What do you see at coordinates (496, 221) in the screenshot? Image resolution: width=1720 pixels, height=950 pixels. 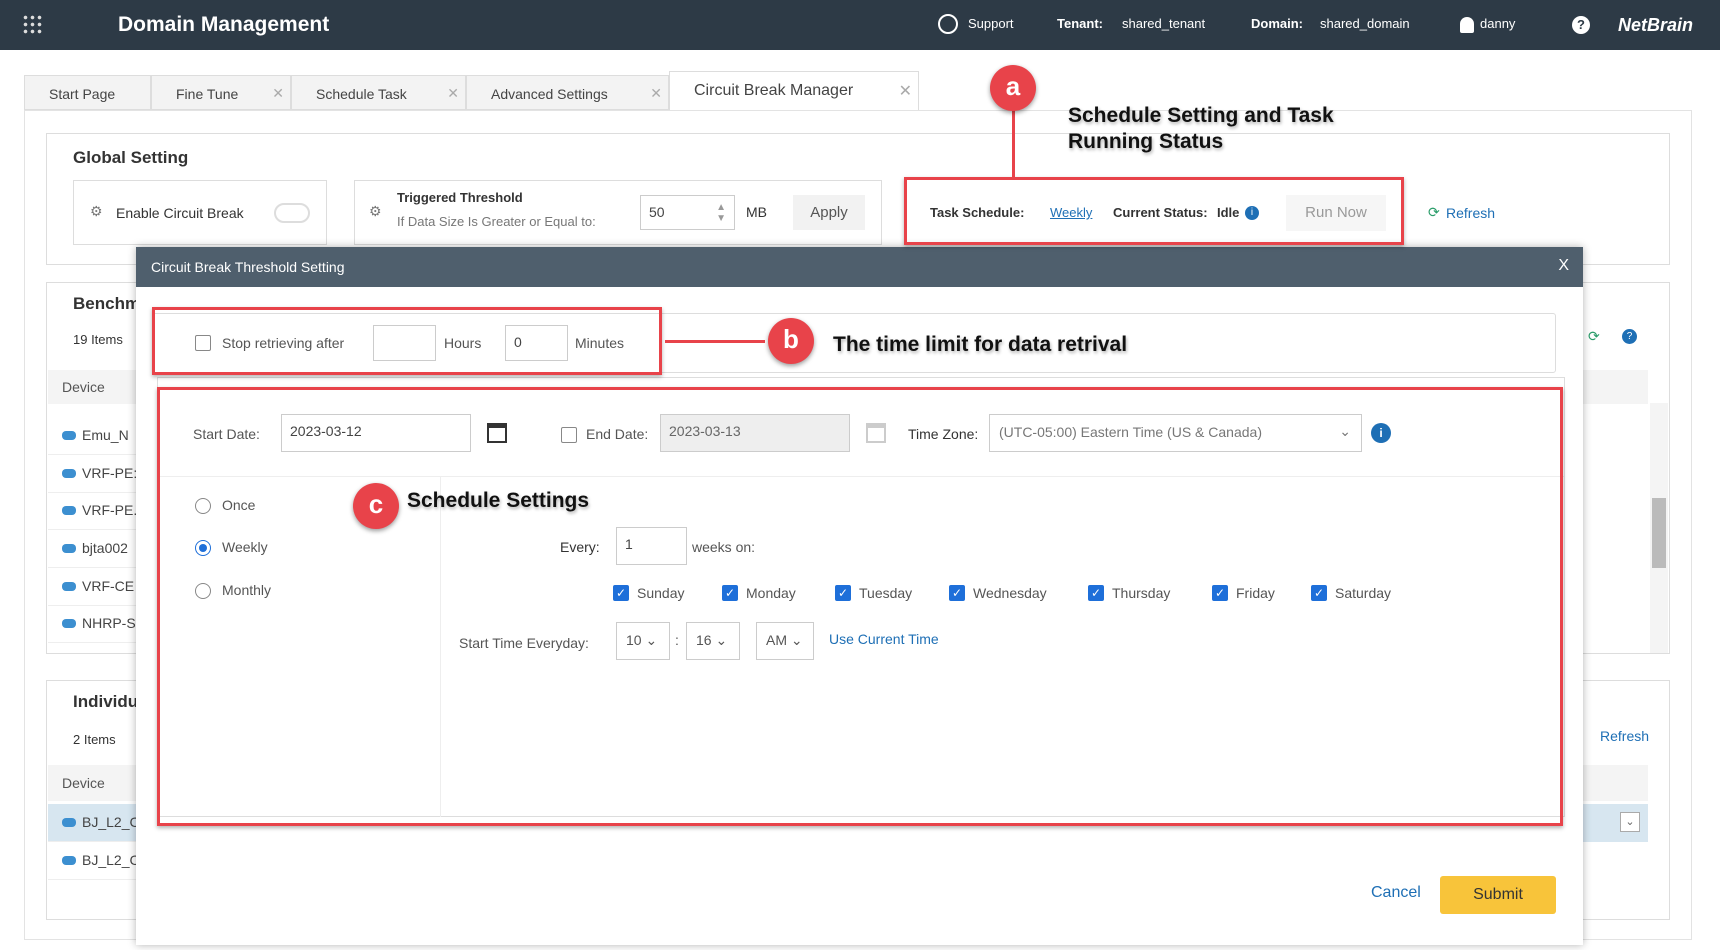 I see `threshold-desc: If Data Size Is Greater or Equal to:` at bounding box center [496, 221].